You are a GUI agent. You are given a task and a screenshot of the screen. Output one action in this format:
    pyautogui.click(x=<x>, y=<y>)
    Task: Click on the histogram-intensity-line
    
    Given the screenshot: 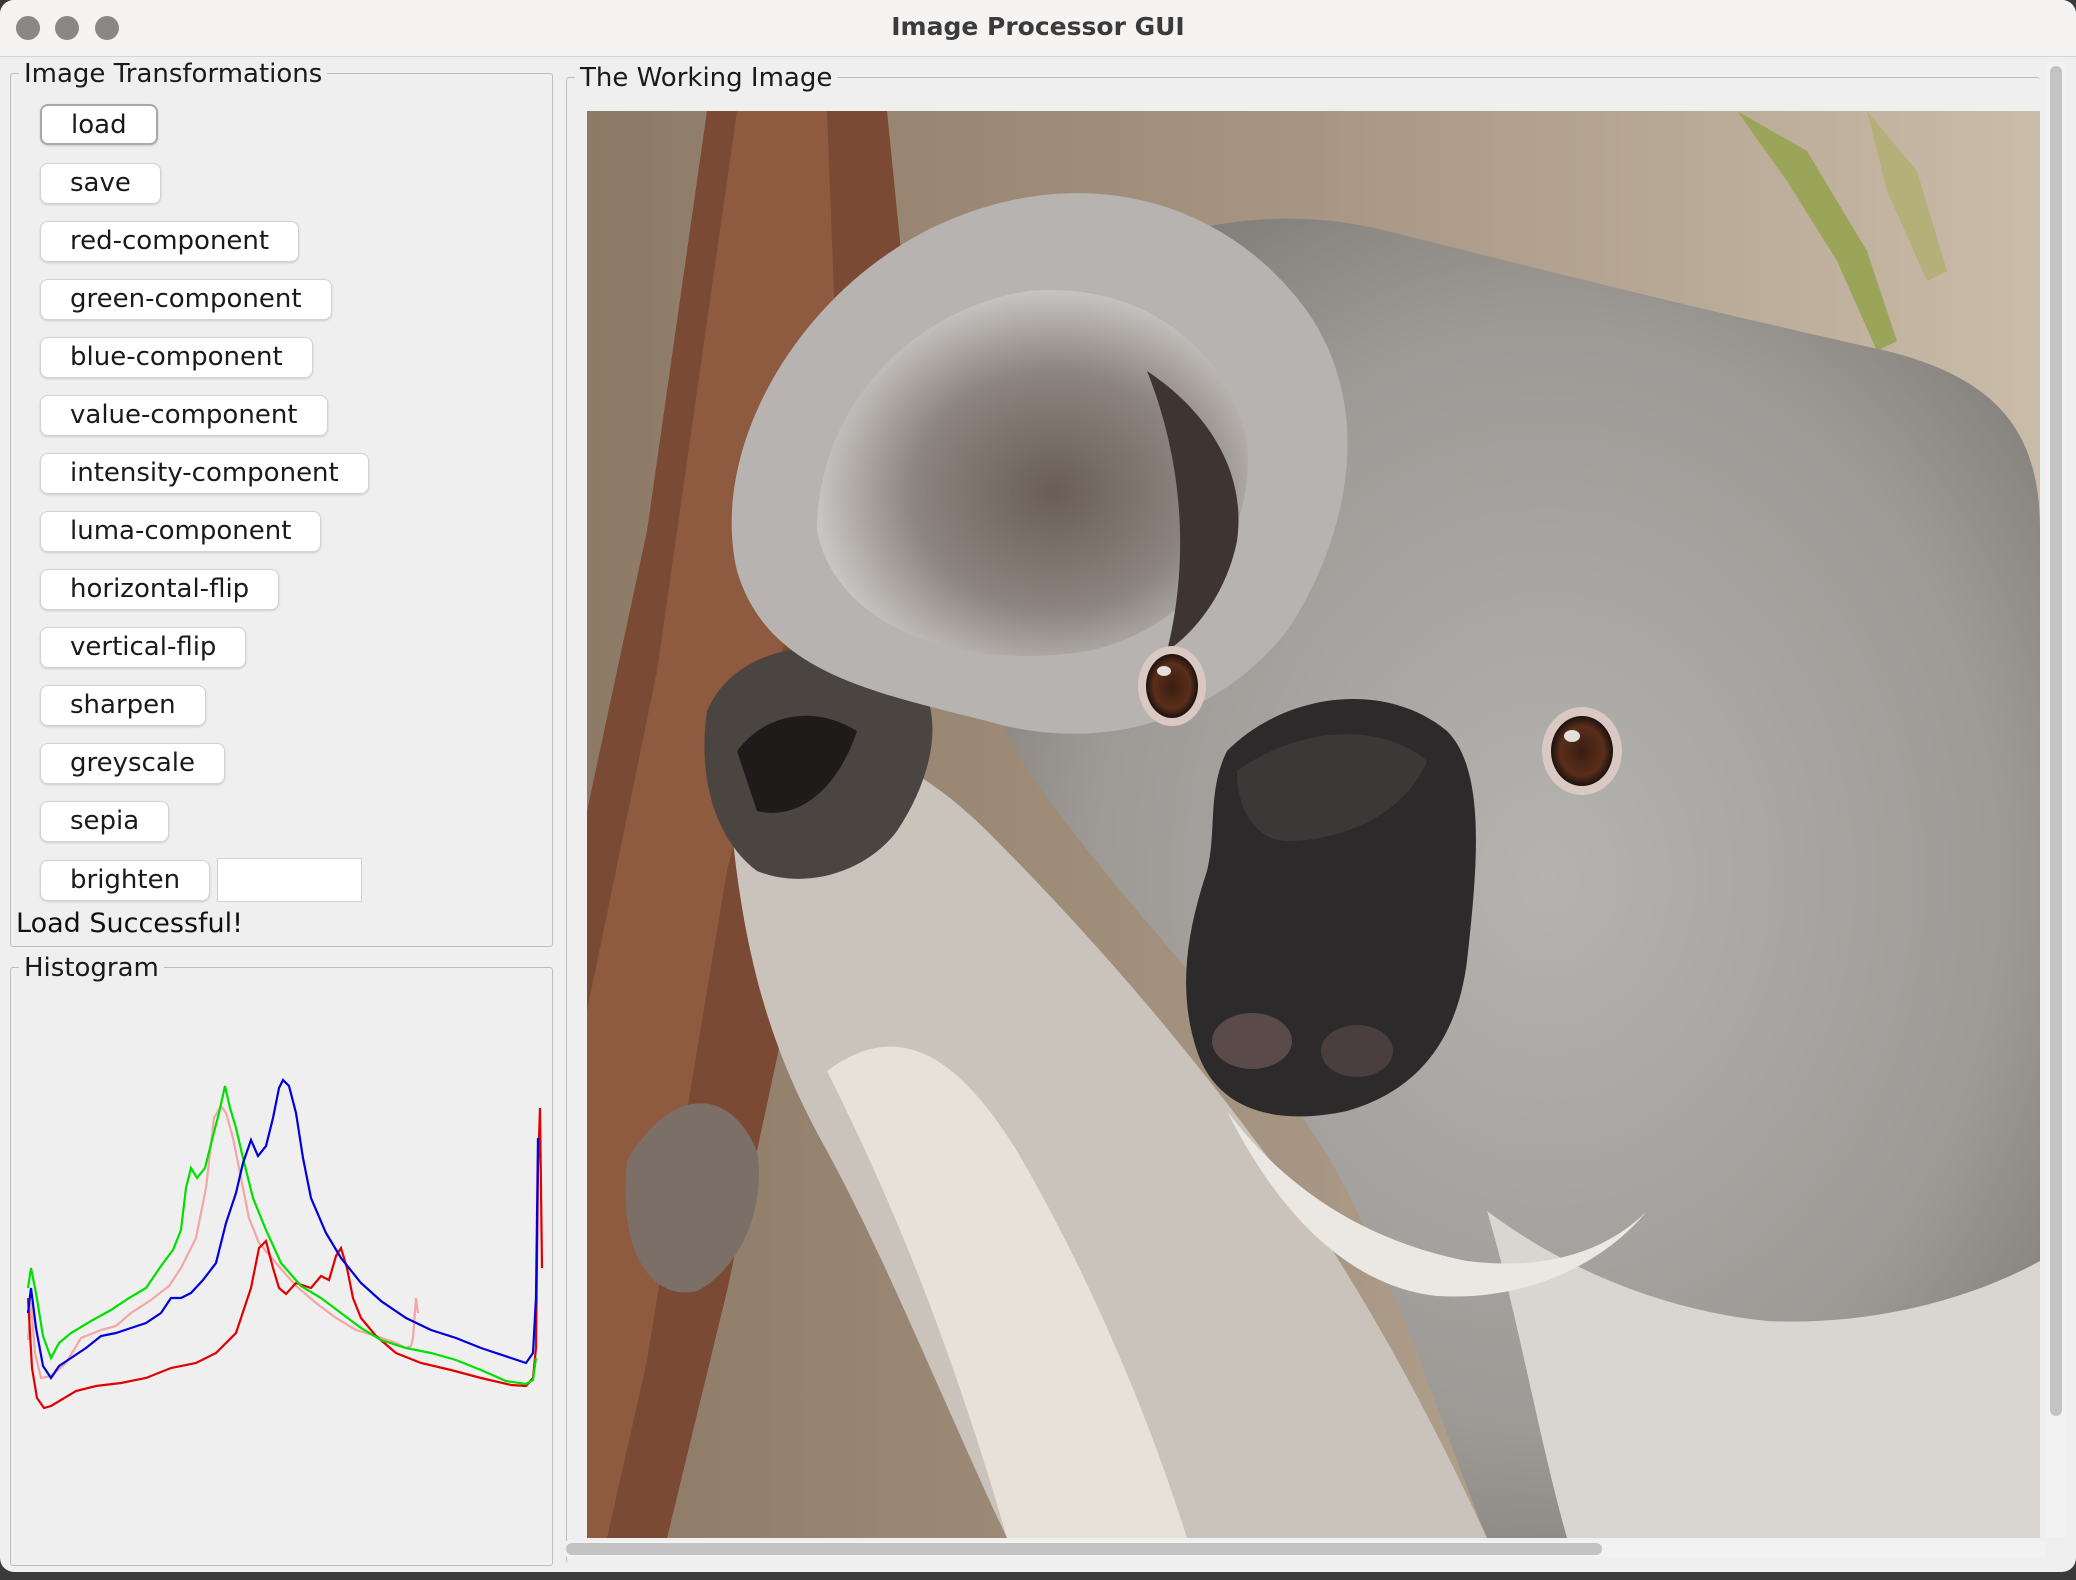 What is the action you would take?
    pyautogui.click(x=223, y=1241)
    